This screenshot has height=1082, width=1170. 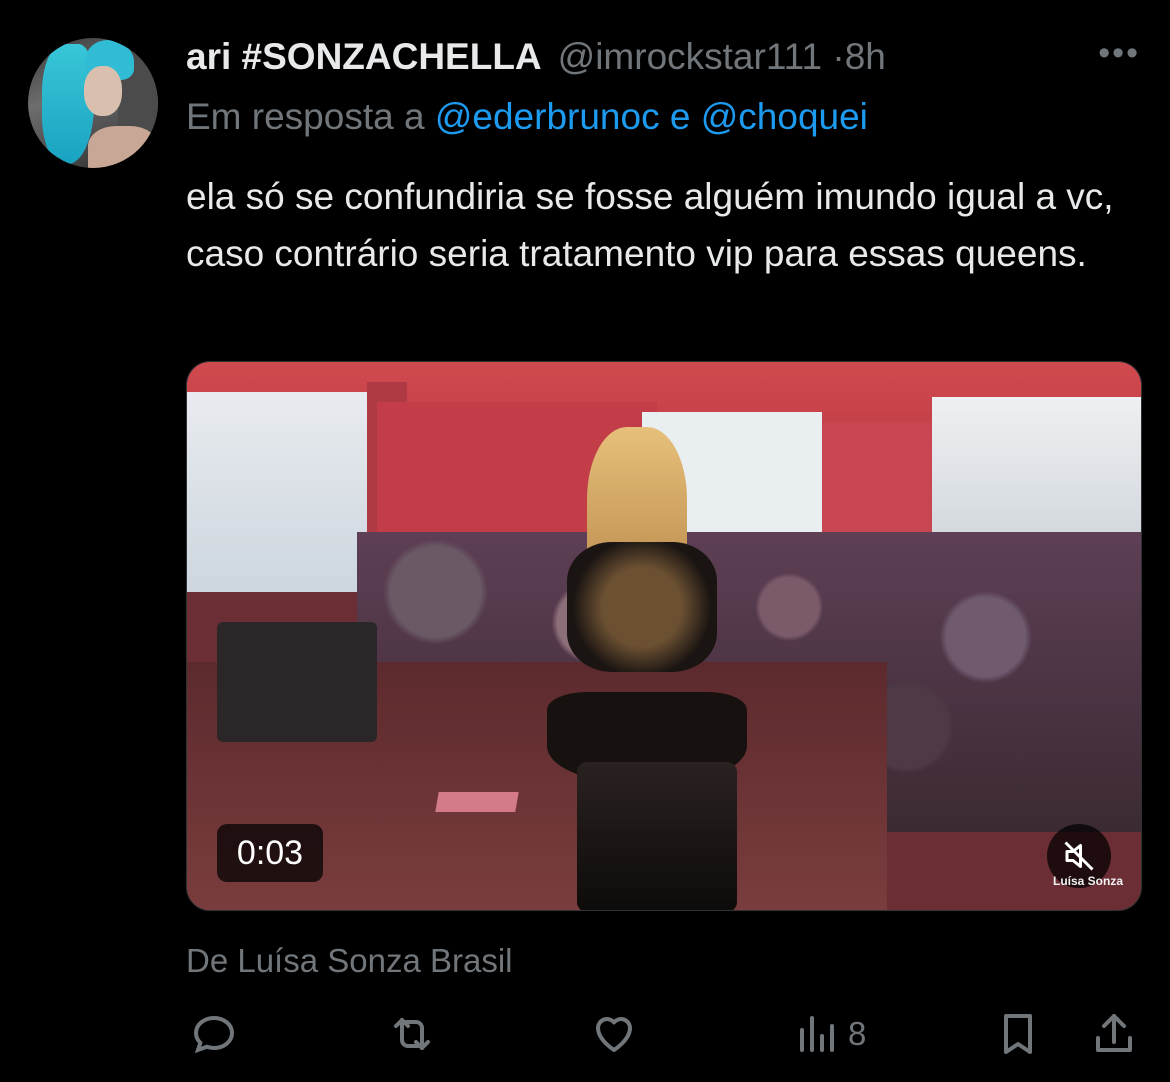 I want to click on like-button, so click(x=614, y=1034).